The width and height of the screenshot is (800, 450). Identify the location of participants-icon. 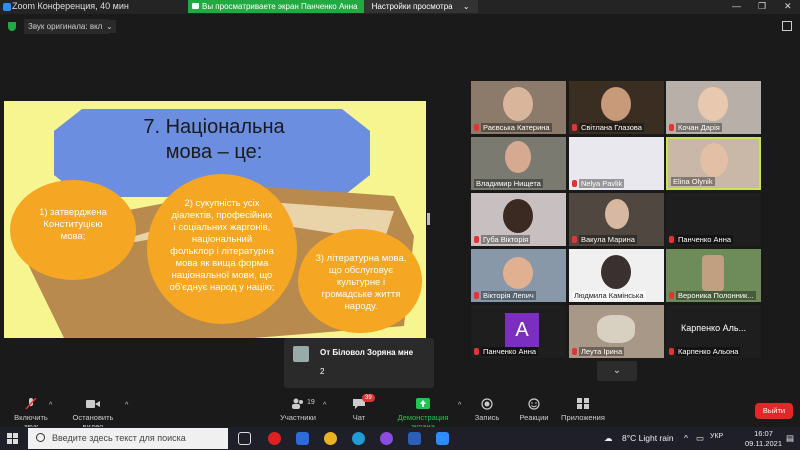
(297, 403).